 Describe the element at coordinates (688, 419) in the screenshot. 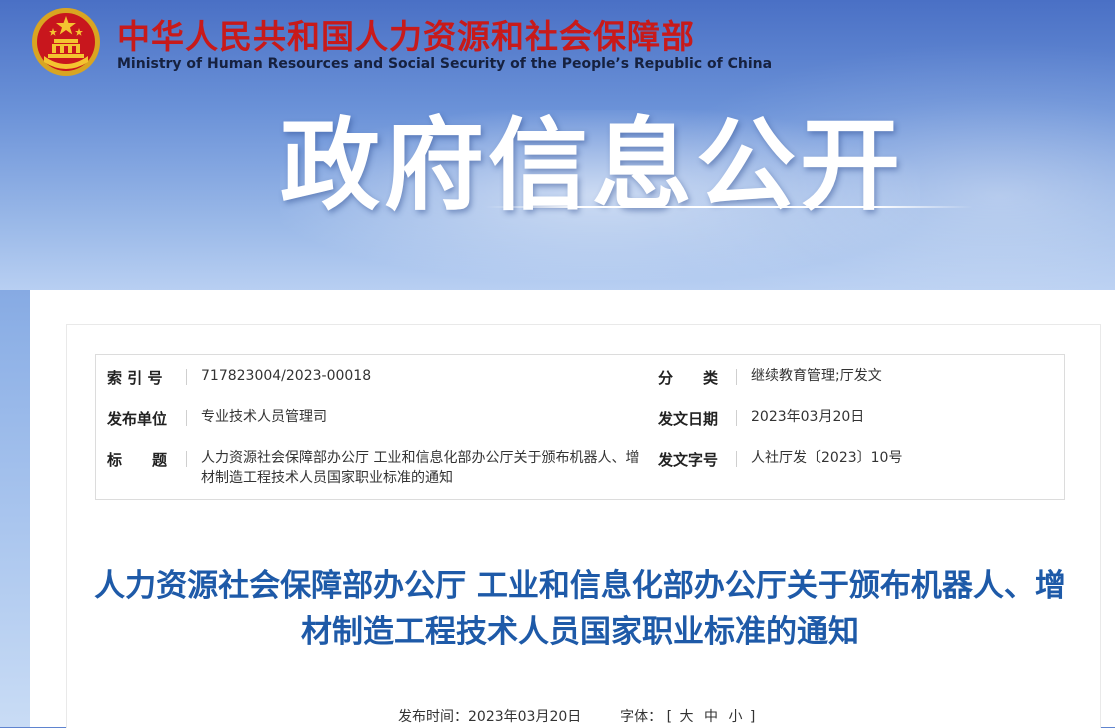

I see `date-label: 发文日期` at that location.